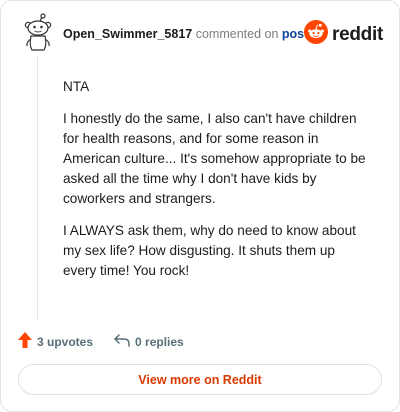  Describe the element at coordinates (127, 34) in the screenshot. I see `username-link: Open_Swimmer_5817` at that location.